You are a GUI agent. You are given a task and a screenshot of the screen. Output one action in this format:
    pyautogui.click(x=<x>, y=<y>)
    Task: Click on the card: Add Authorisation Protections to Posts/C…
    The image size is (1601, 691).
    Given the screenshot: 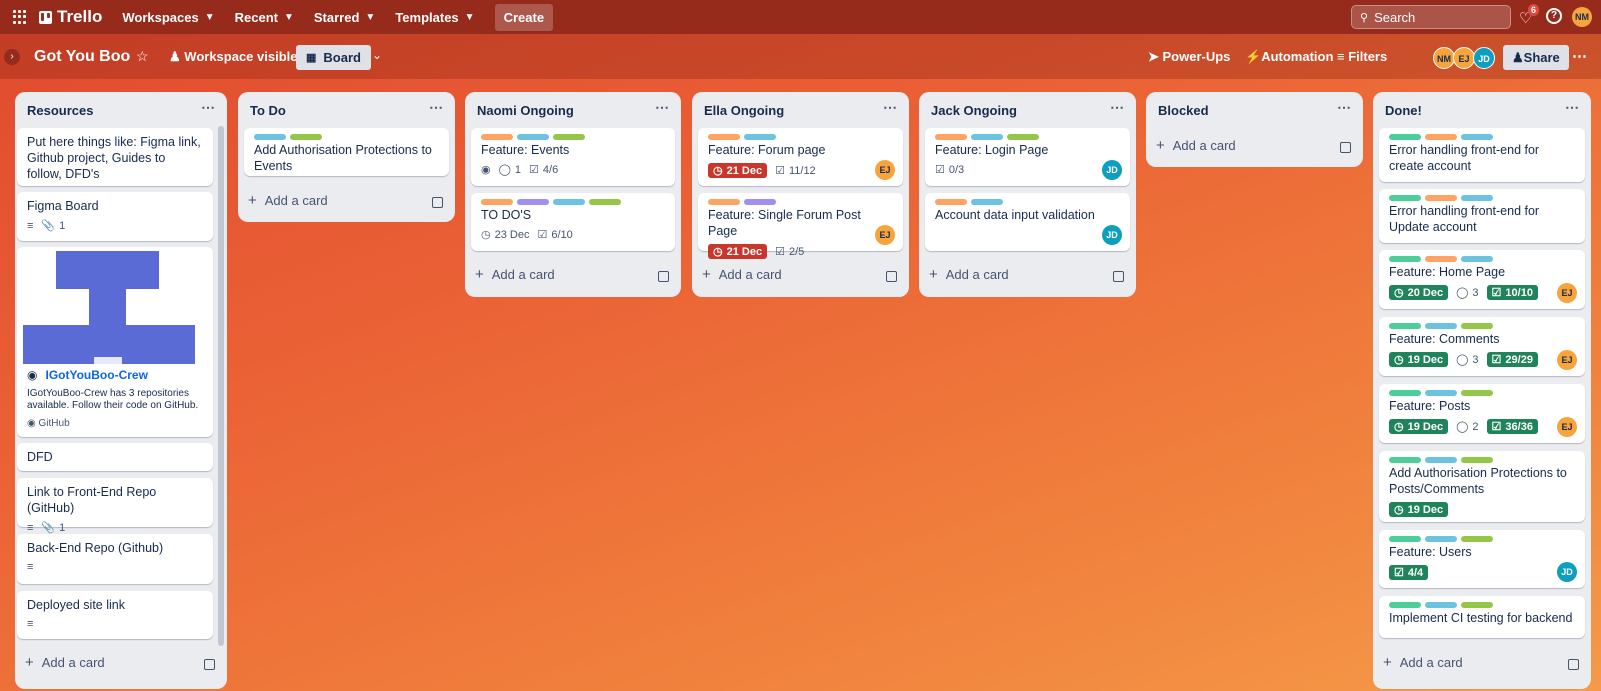 What is the action you would take?
    pyautogui.click(x=1482, y=486)
    